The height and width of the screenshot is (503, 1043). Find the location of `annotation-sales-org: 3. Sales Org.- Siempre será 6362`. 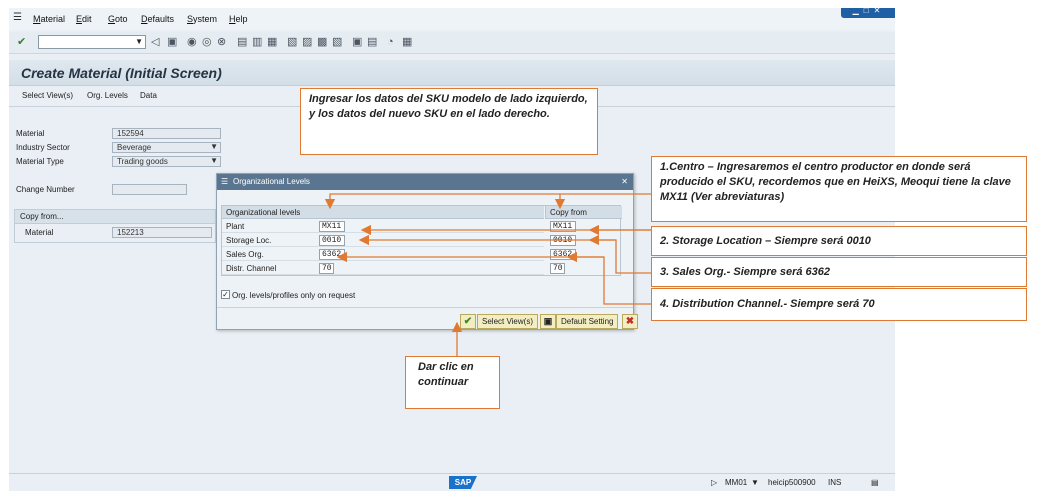

annotation-sales-org: 3. Sales Org.- Siempre será 6362 is located at coordinates (839, 272).